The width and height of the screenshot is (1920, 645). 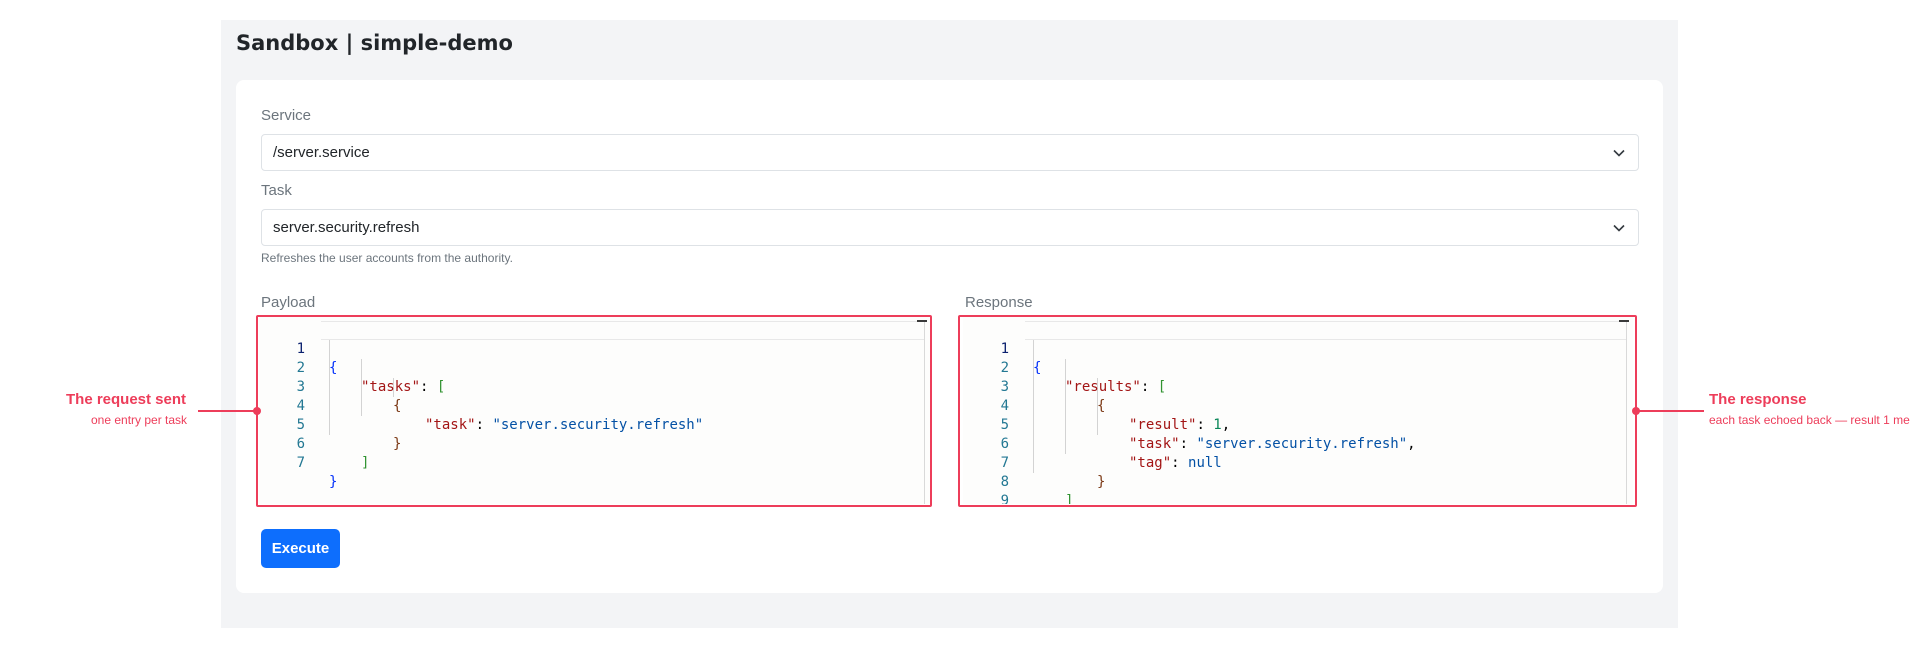 What do you see at coordinates (950, 227) in the screenshot?
I see `task-select: server.security.refresh` at bounding box center [950, 227].